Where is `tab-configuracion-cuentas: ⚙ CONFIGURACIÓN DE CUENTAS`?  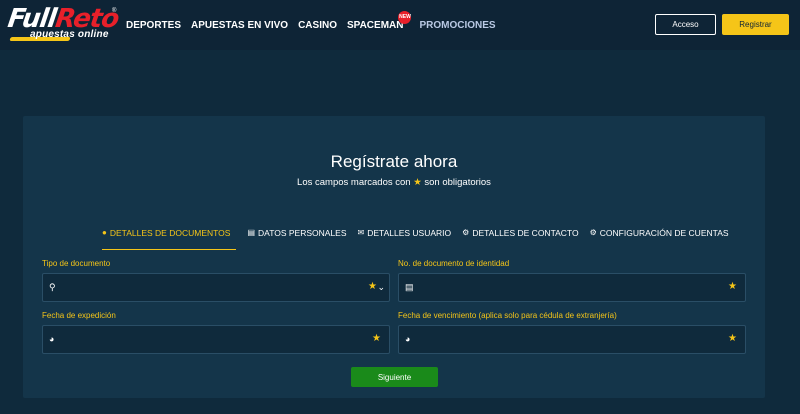
tab-configuracion-cuentas: ⚙ CONFIGURACIÓN DE CUENTAS is located at coordinates (659, 235).